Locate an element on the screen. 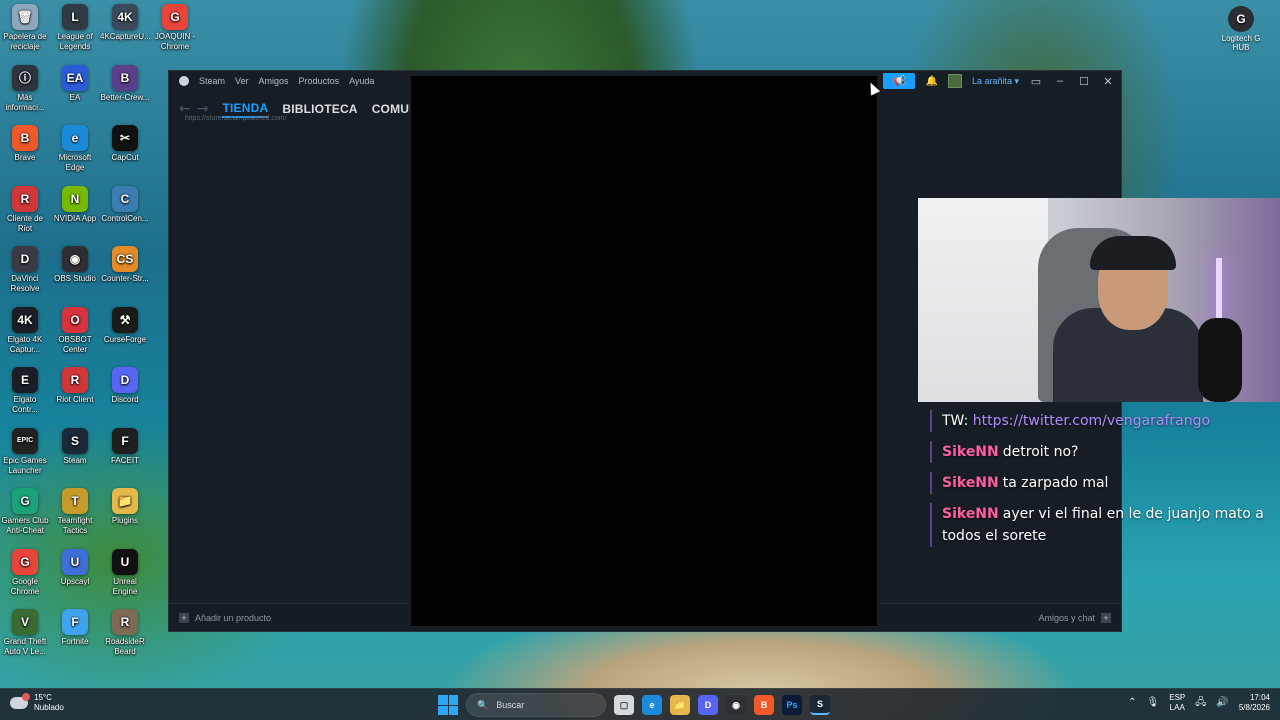  add-product-button: + Añadir un producto is located at coordinates (225, 617).